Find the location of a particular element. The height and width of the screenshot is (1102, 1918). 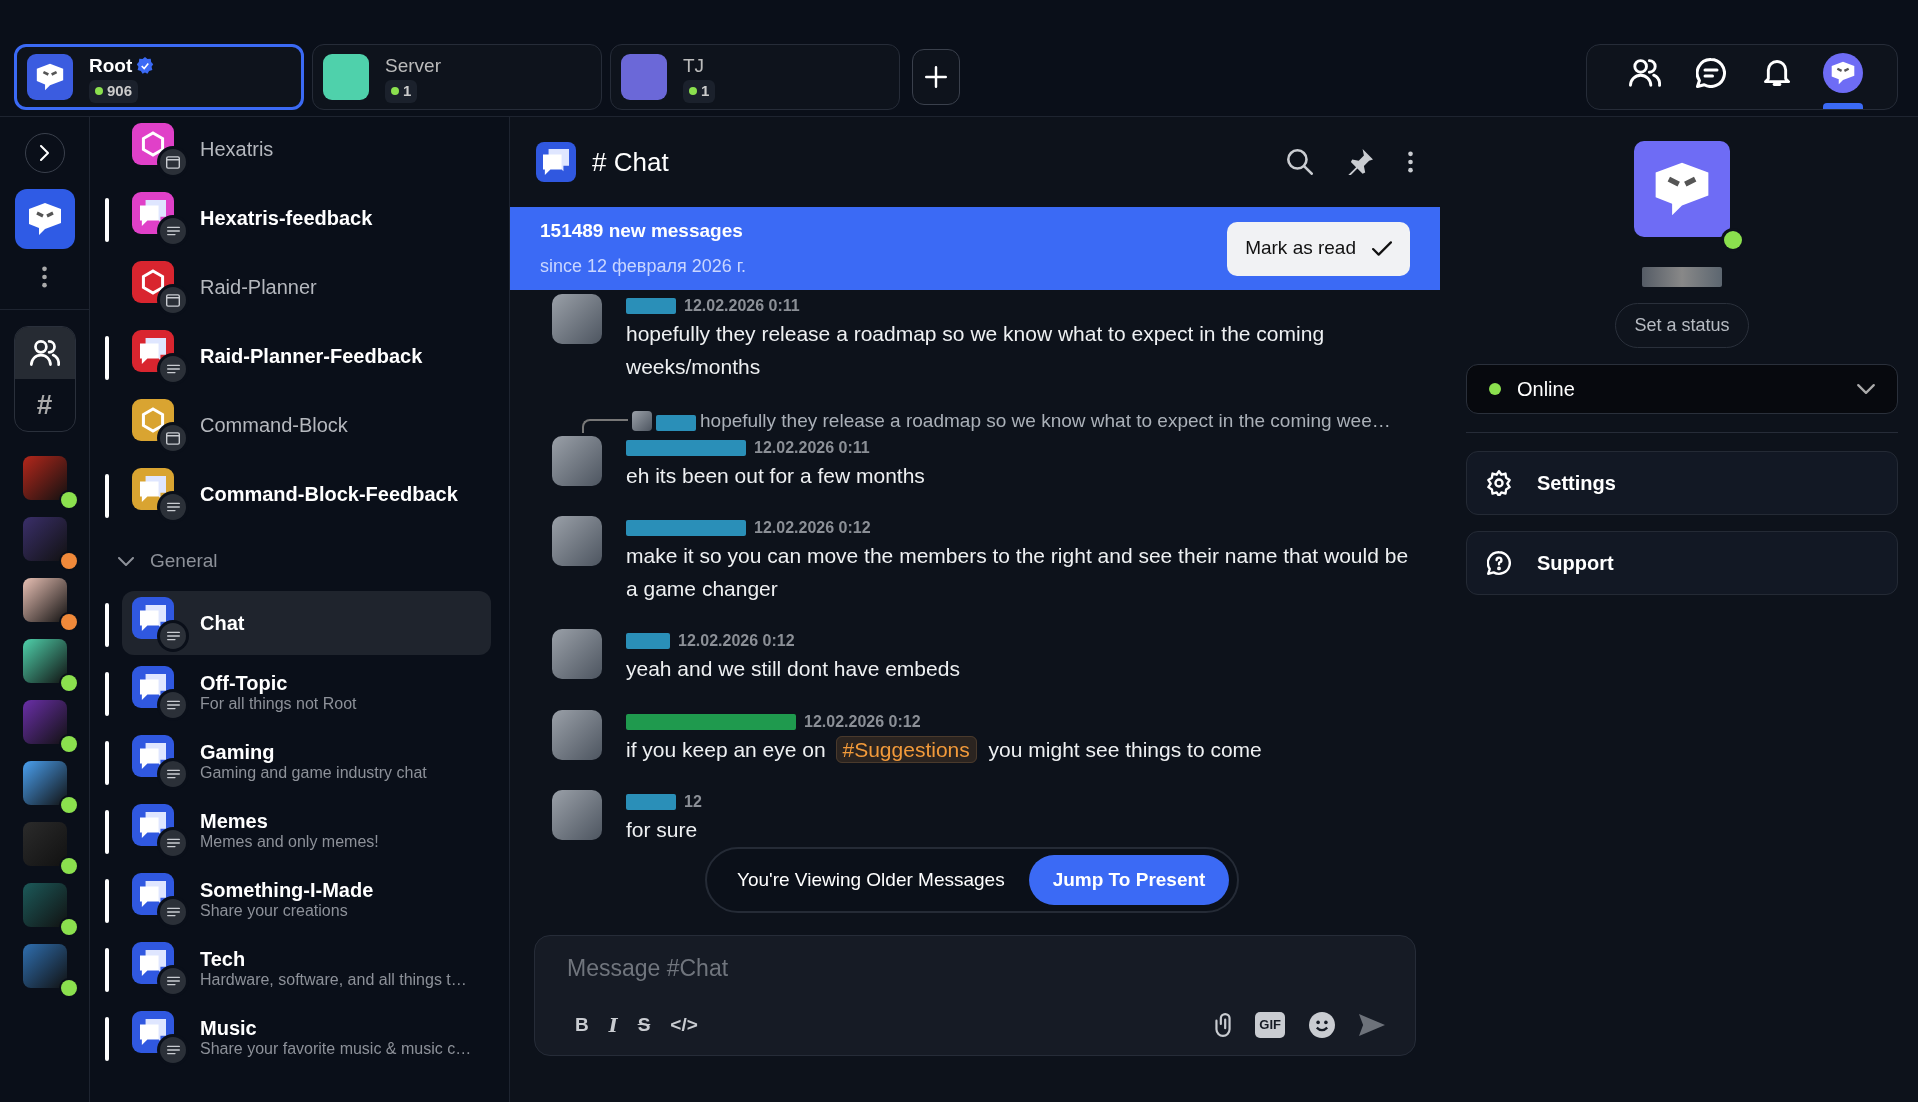

channel-description: For all things not Root is located at coordinates (278, 704).